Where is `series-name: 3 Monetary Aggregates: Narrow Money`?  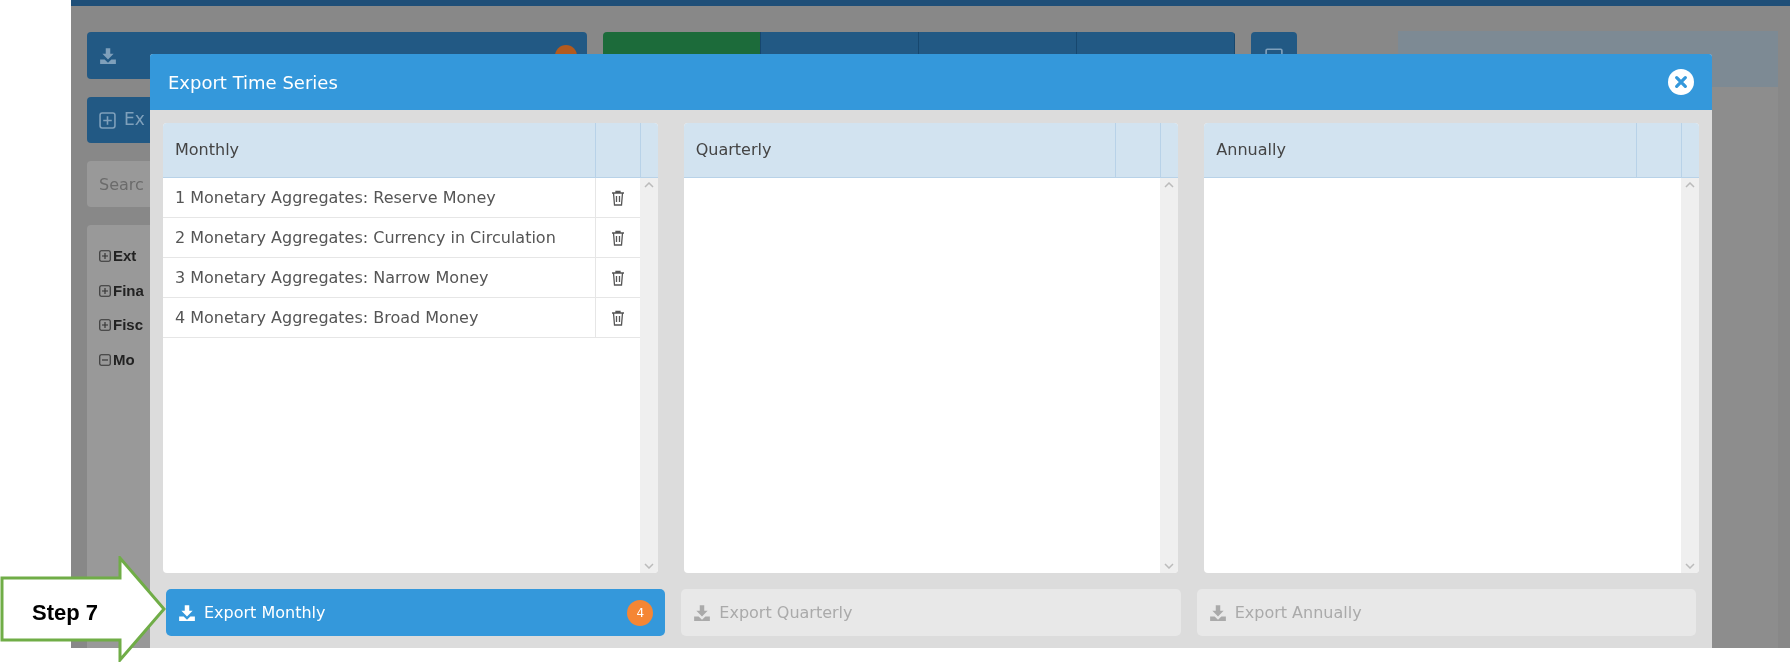 series-name: 3 Monetary Aggregates: Narrow Money is located at coordinates (332, 277).